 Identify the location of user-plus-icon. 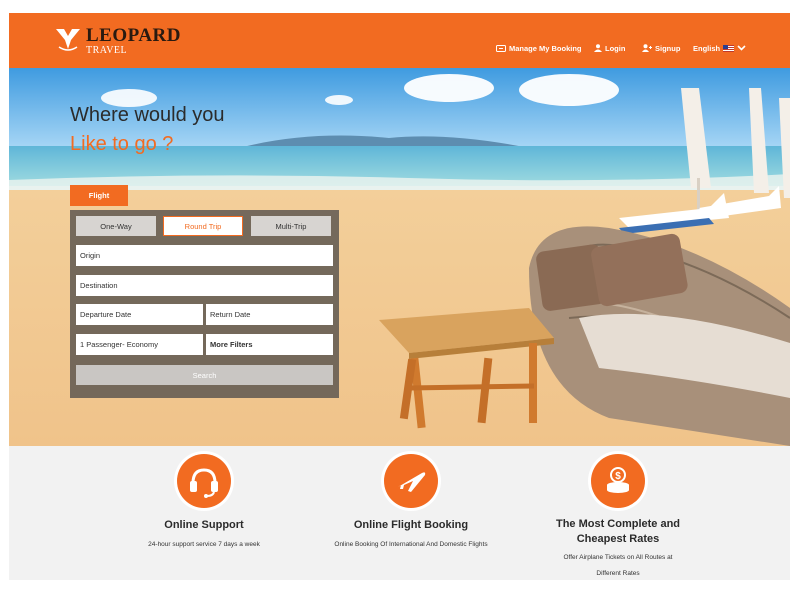
(647, 48).